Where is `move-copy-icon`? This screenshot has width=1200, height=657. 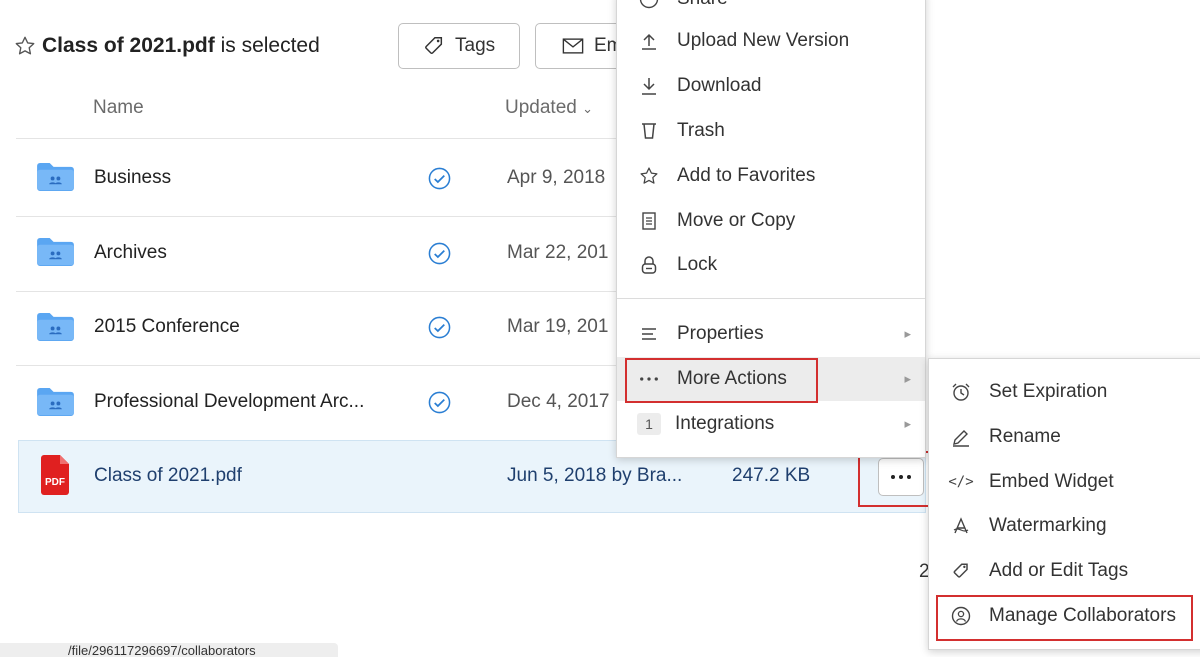 move-copy-icon is located at coordinates (649, 221).